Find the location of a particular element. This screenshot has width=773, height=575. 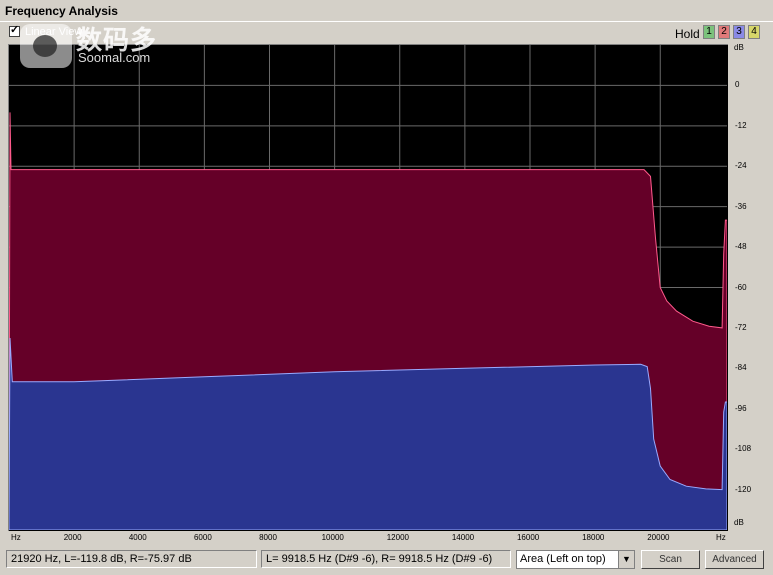

x-tick-label: 16000 is located at coordinates (528, 537).